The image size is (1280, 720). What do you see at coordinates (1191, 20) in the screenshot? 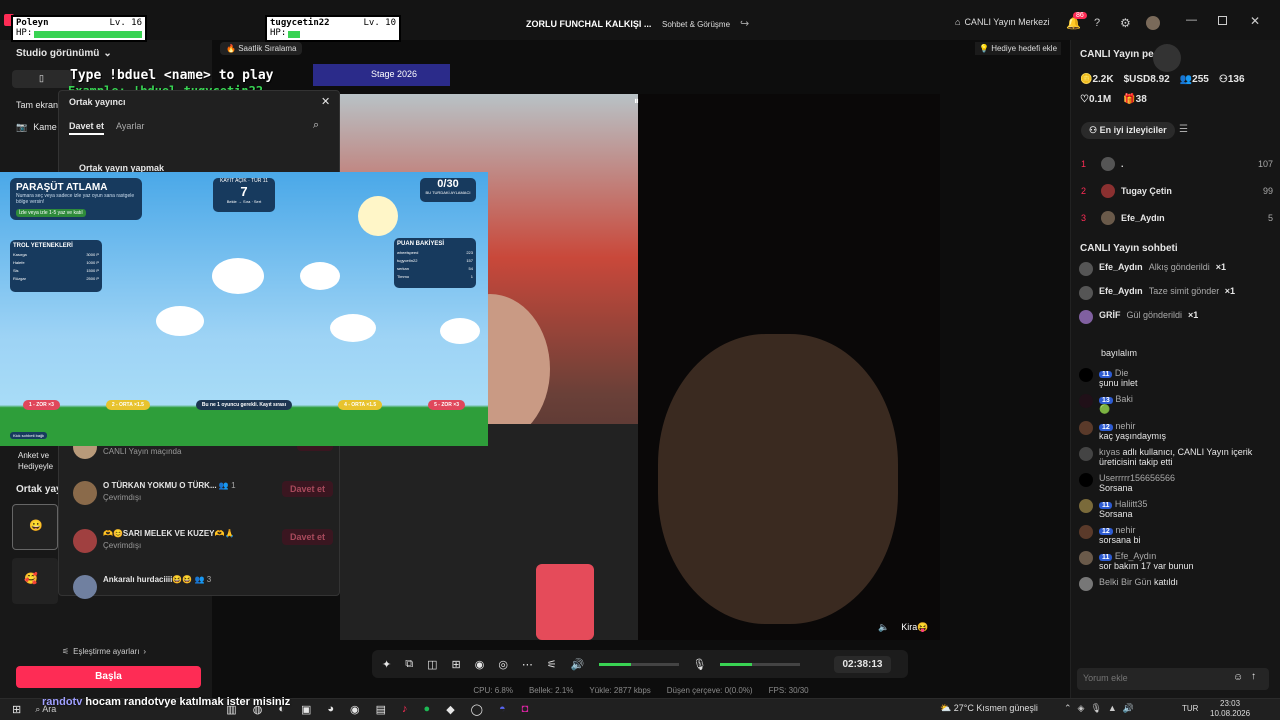
I see `minimize-icon: —` at bounding box center [1191, 20].